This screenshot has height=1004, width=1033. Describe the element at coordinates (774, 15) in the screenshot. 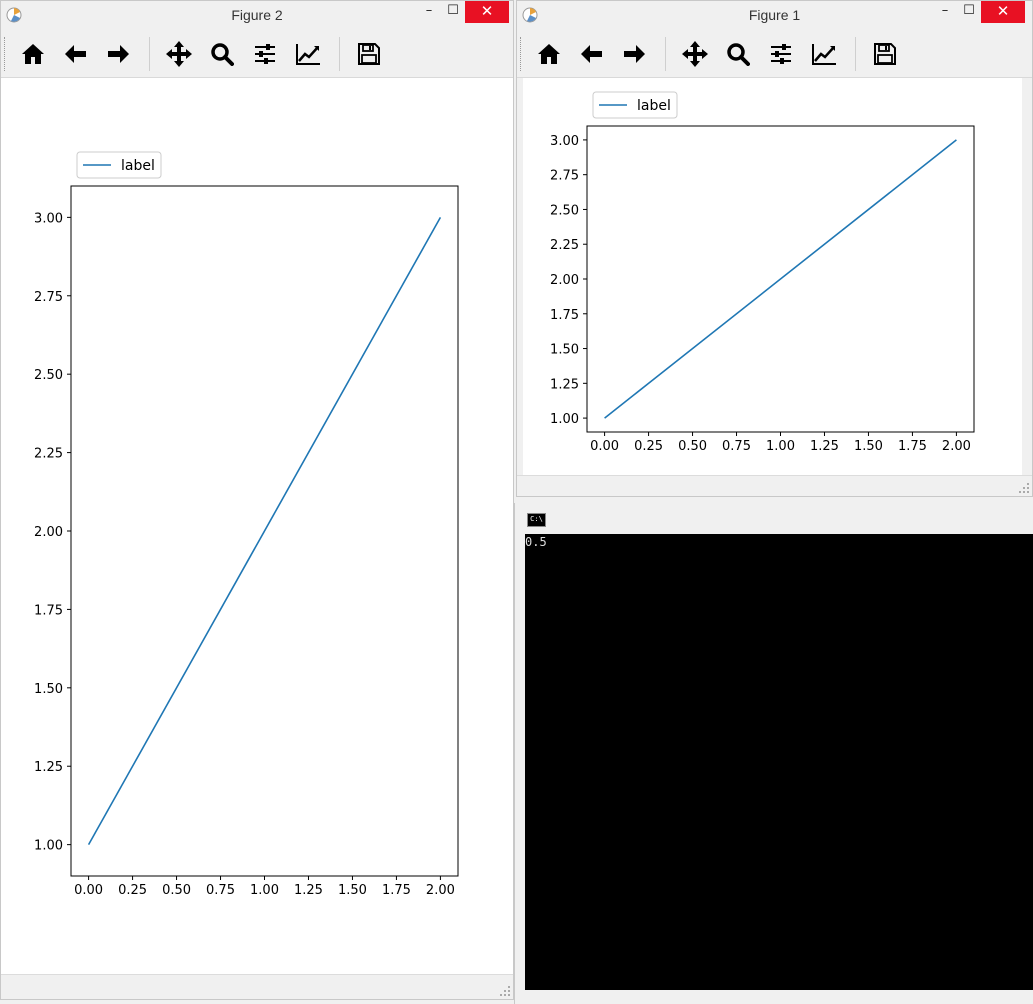

I see `figure1-titlebar: Figure 1 – ☐ ✕` at that location.